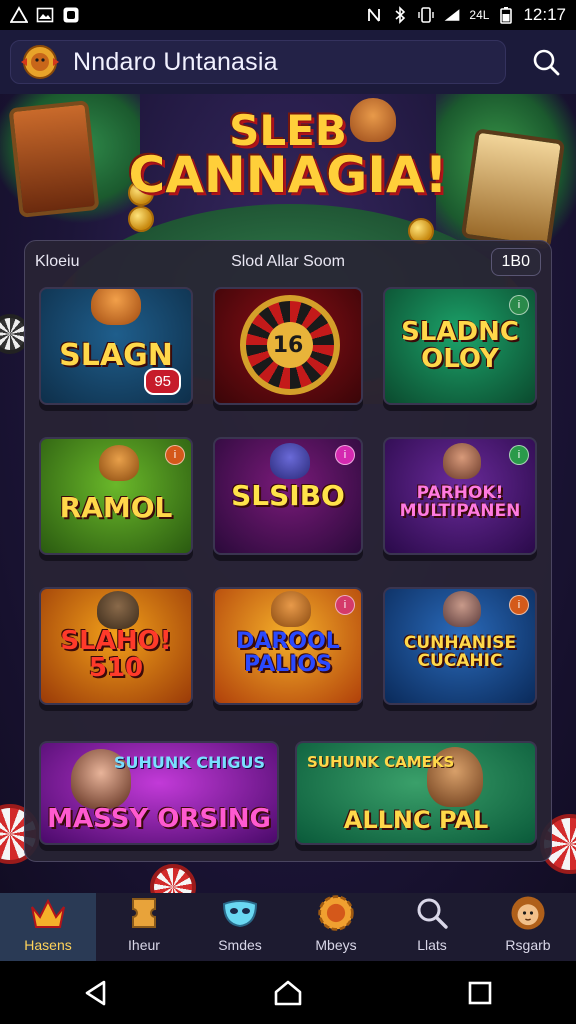 This screenshot has width=576, height=1024. I want to click on signal-icon, so click(452, 15).